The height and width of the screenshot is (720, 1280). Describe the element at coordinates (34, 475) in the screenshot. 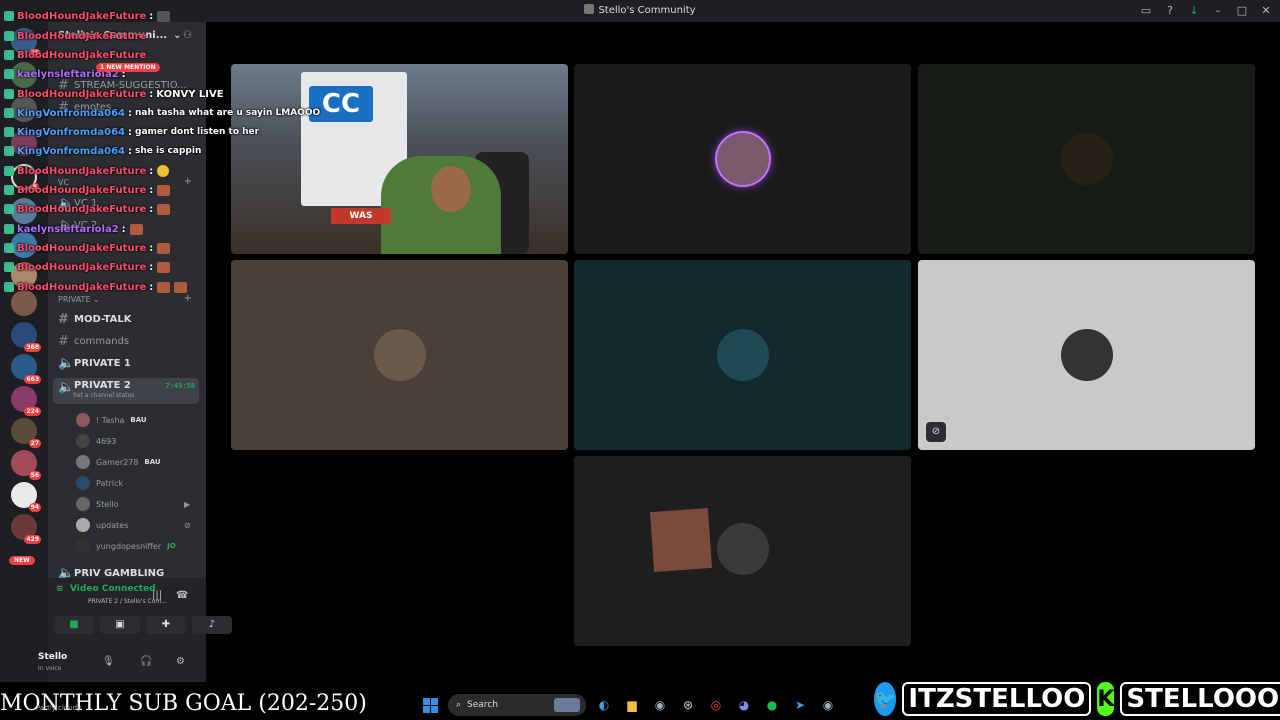

I see `unread-badge: 56` at that location.